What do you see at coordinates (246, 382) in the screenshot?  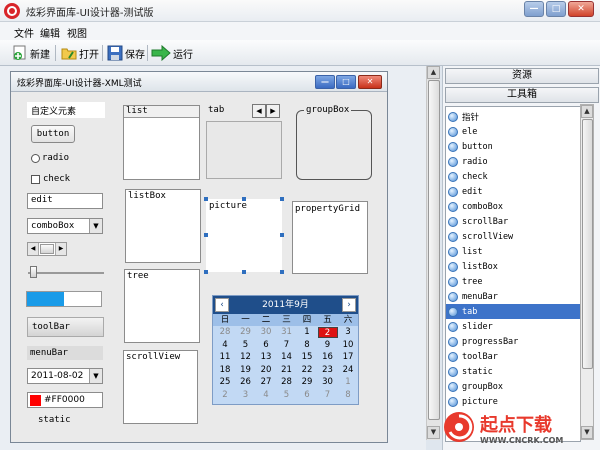 I see `calendar-day: 26` at bounding box center [246, 382].